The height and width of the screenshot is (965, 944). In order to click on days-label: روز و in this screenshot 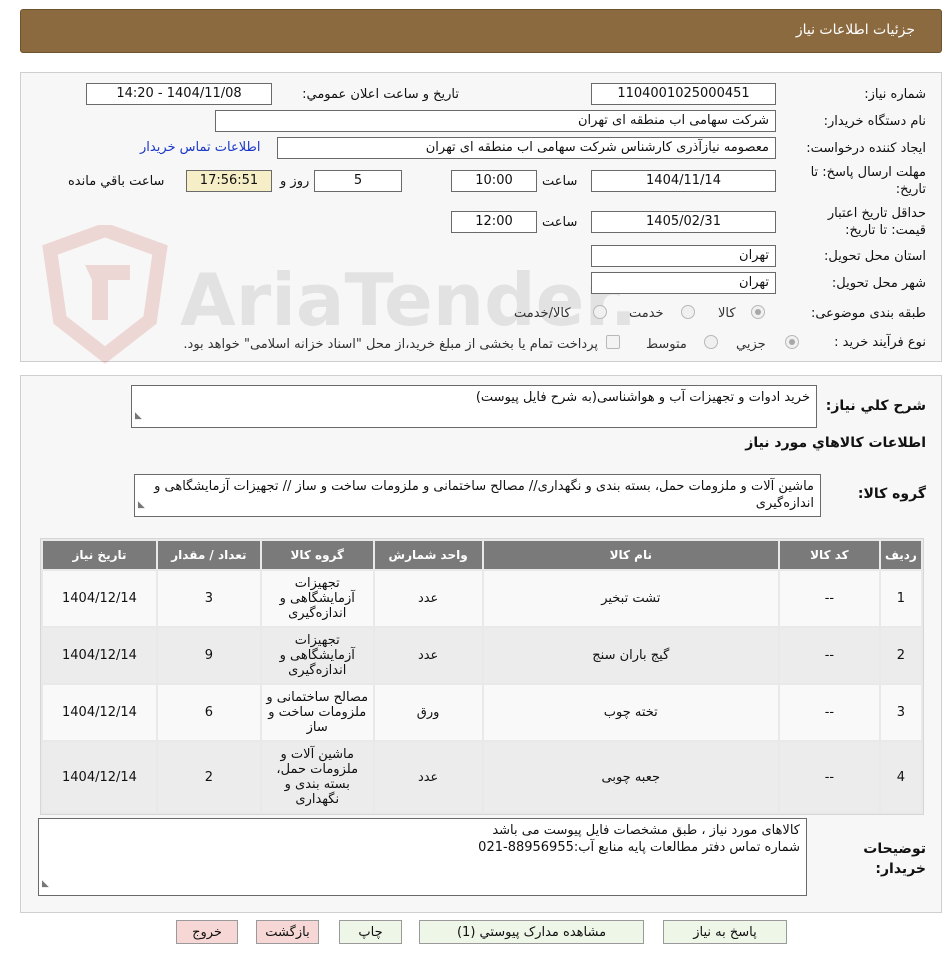, I will do `click(295, 181)`.